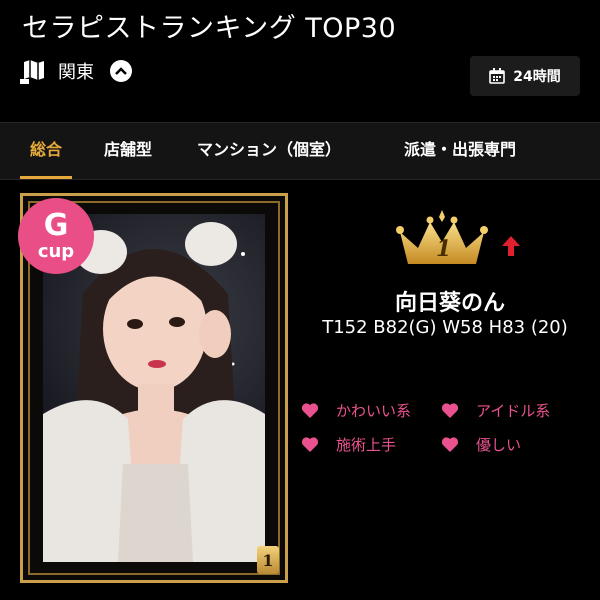  I want to click on tab-overall: 総合, so click(46, 151).